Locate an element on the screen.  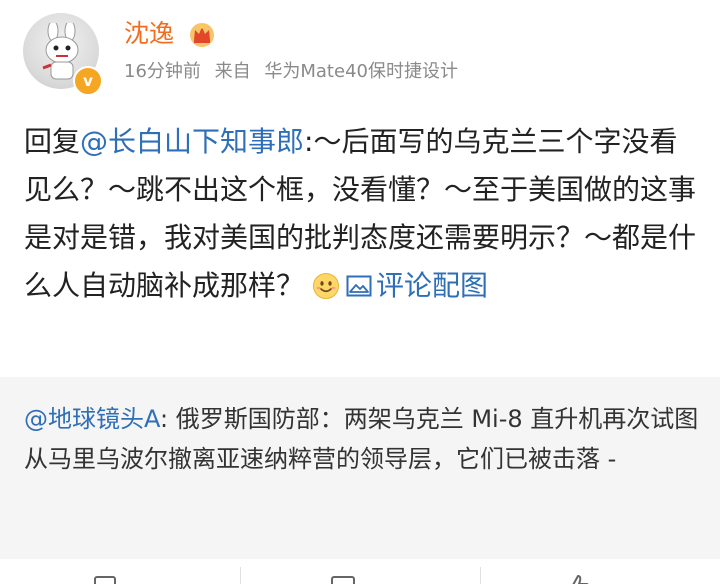
comment-button is located at coordinates (343, 578).